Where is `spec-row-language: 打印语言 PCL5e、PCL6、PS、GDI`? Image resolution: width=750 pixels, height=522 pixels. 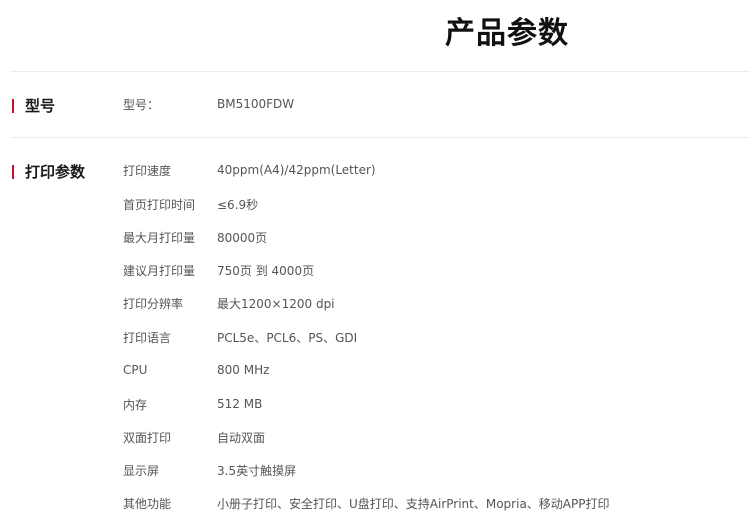 spec-row-language: 打印语言 PCL5e、PCL6、PS、GDI is located at coordinates (240, 337).